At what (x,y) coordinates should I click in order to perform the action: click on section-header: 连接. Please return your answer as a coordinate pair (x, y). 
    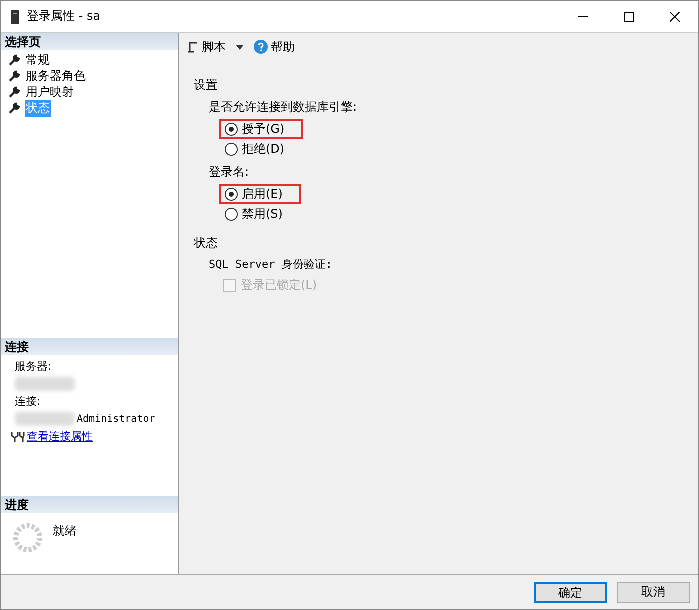
    Looking at the image, I should click on (89, 346).